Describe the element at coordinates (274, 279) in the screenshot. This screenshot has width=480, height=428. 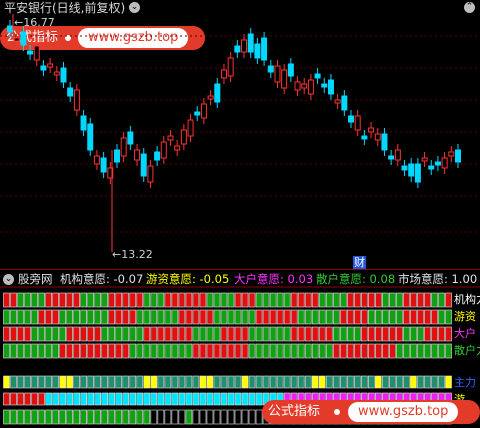
I see `indicator-item-2: 大户意愿: 0.03` at that location.